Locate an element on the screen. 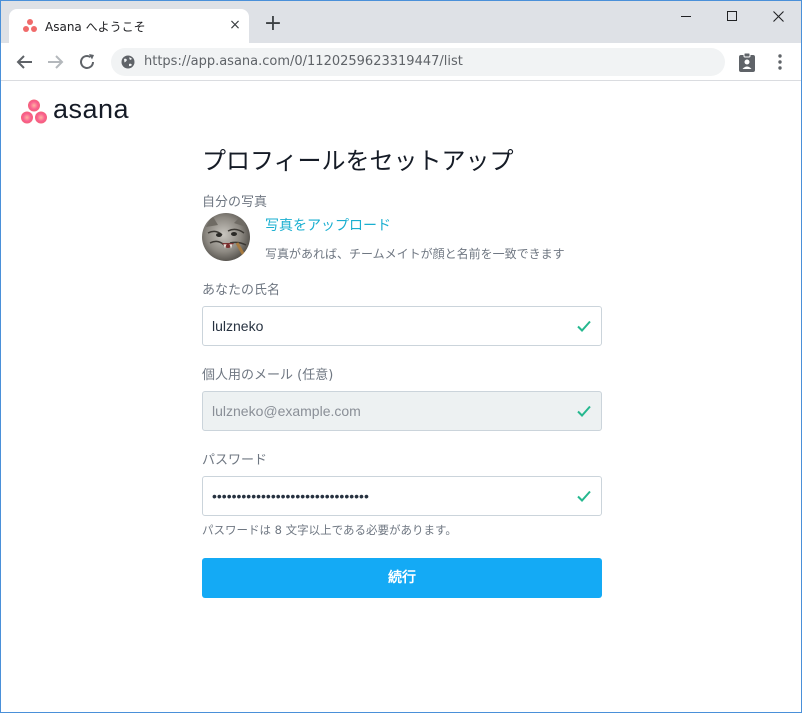 The height and width of the screenshot is (713, 802). upload-photo-link: 写真をアップロード is located at coordinates (328, 225).